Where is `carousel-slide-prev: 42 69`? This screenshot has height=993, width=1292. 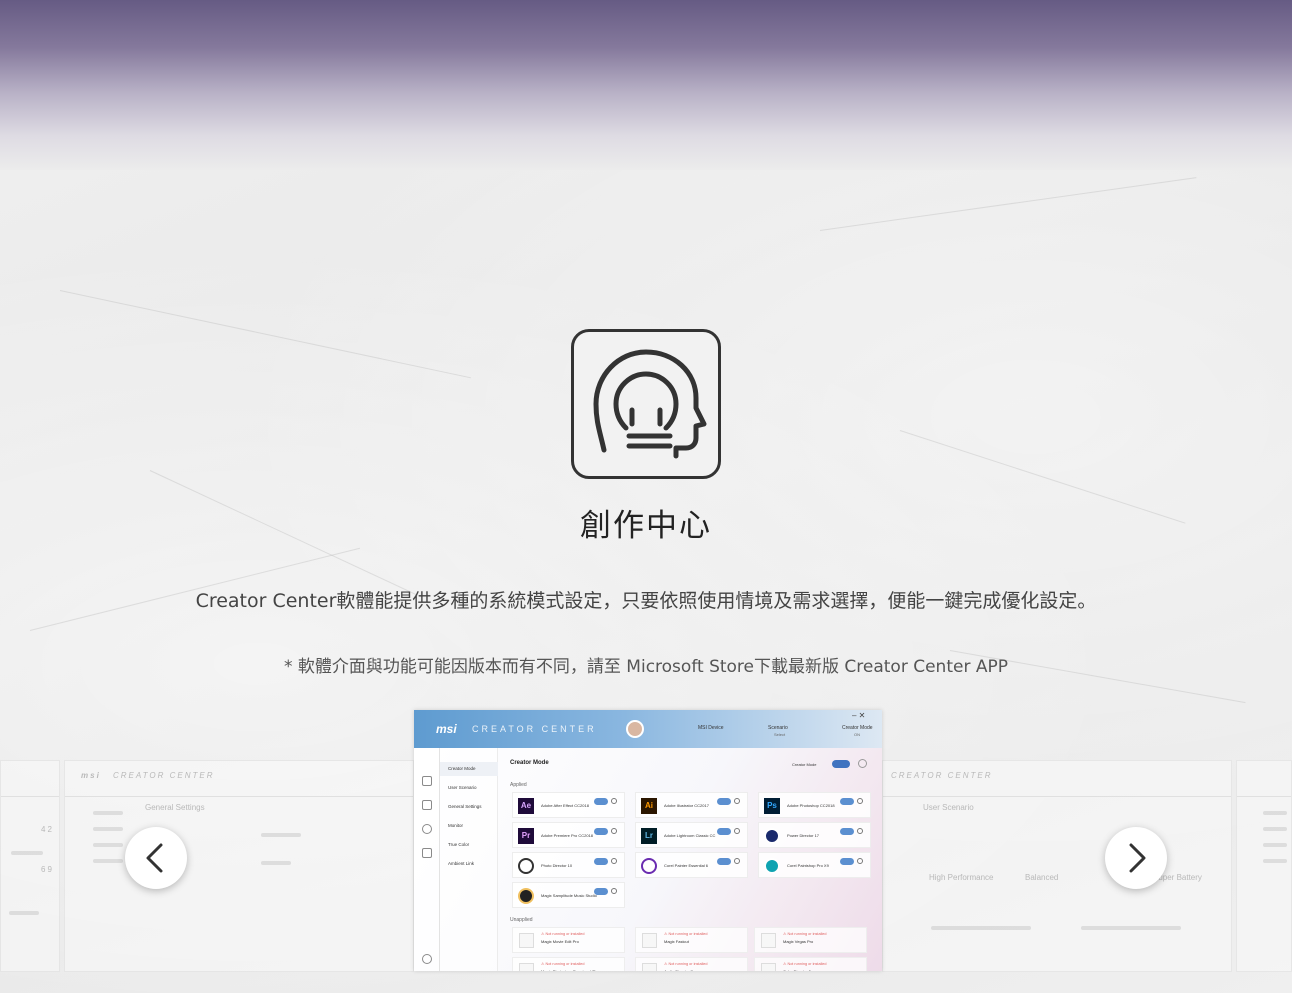 carousel-slide-prev: 42 69 is located at coordinates (30, 866).